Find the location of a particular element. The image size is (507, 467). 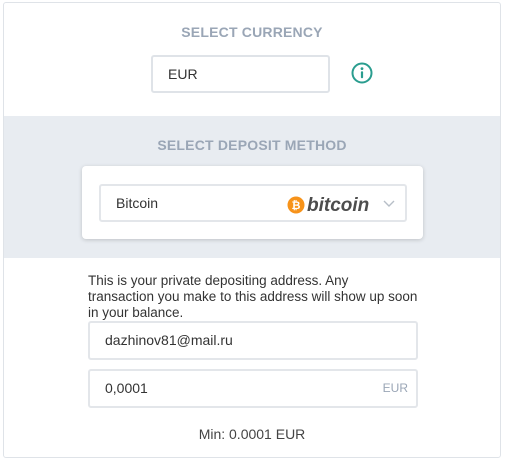

bitcoin-logo: ₿ bitcoin is located at coordinates (328, 205).